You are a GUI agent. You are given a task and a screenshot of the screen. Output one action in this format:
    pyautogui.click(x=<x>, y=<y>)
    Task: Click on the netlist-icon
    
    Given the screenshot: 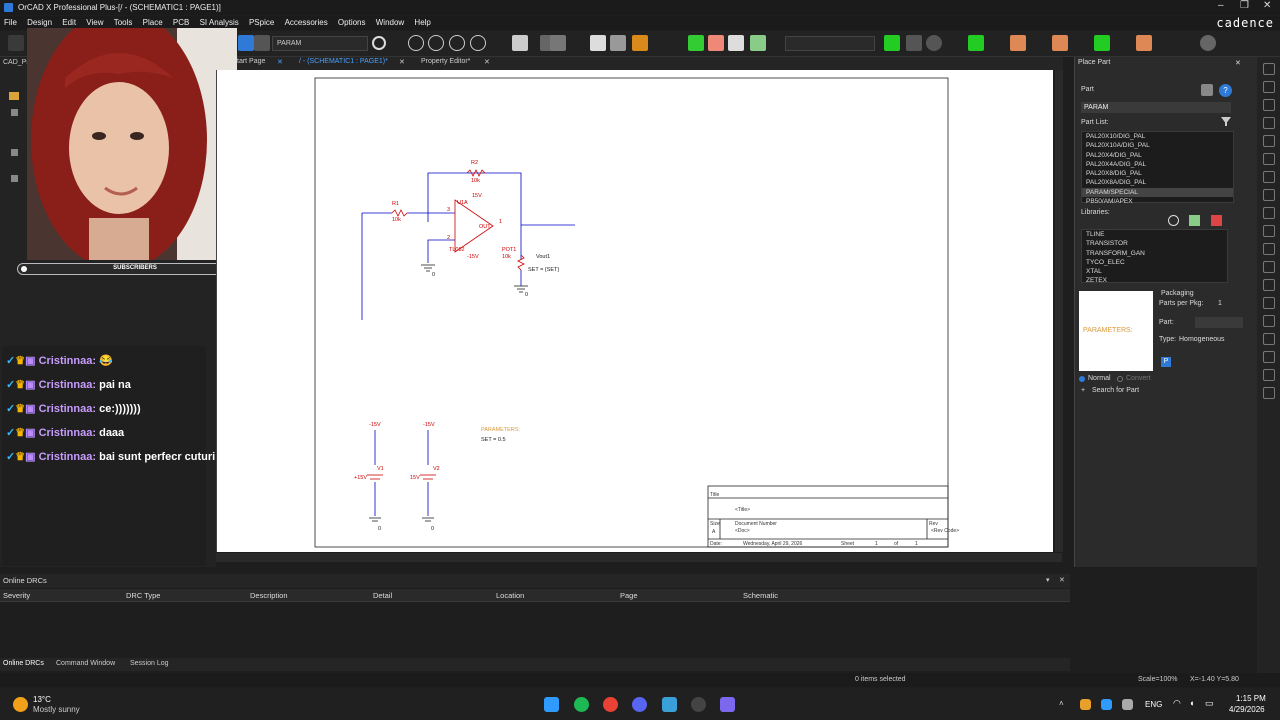 What is the action you would take?
    pyautogui.click(x=598, y=43)
    